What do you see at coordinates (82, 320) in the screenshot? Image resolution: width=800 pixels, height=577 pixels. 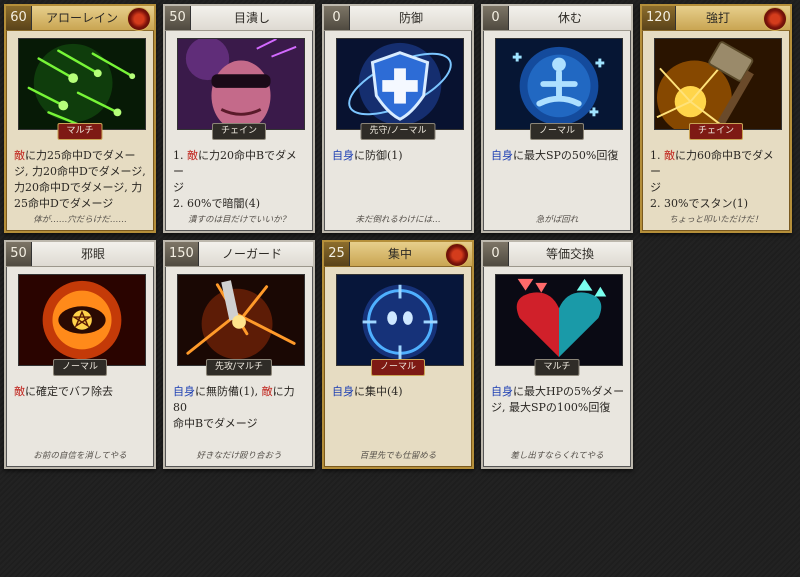 I see `evil-eye-art` at bounding box center [82, 320].